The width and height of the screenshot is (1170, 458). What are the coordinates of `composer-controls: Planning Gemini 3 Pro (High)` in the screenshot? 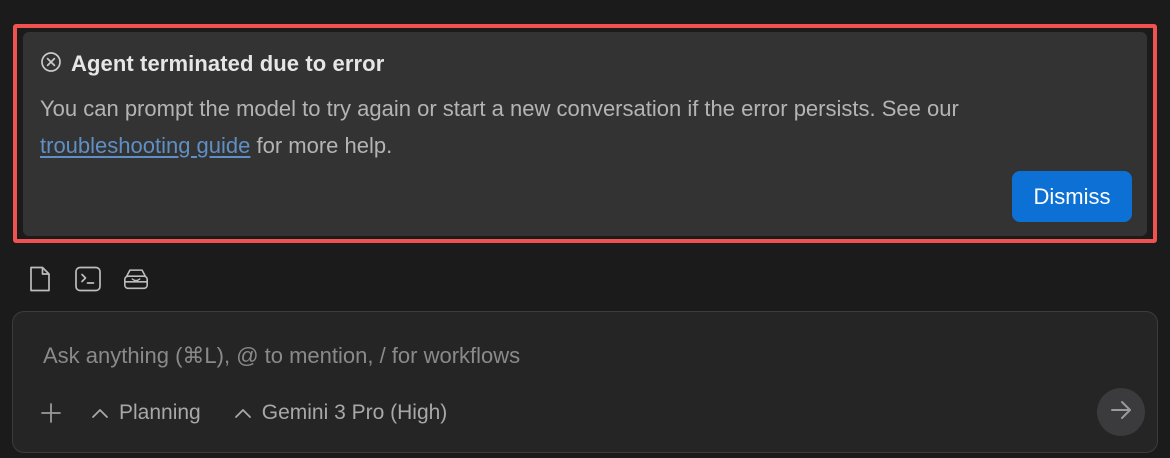 It's located at (243, 413).